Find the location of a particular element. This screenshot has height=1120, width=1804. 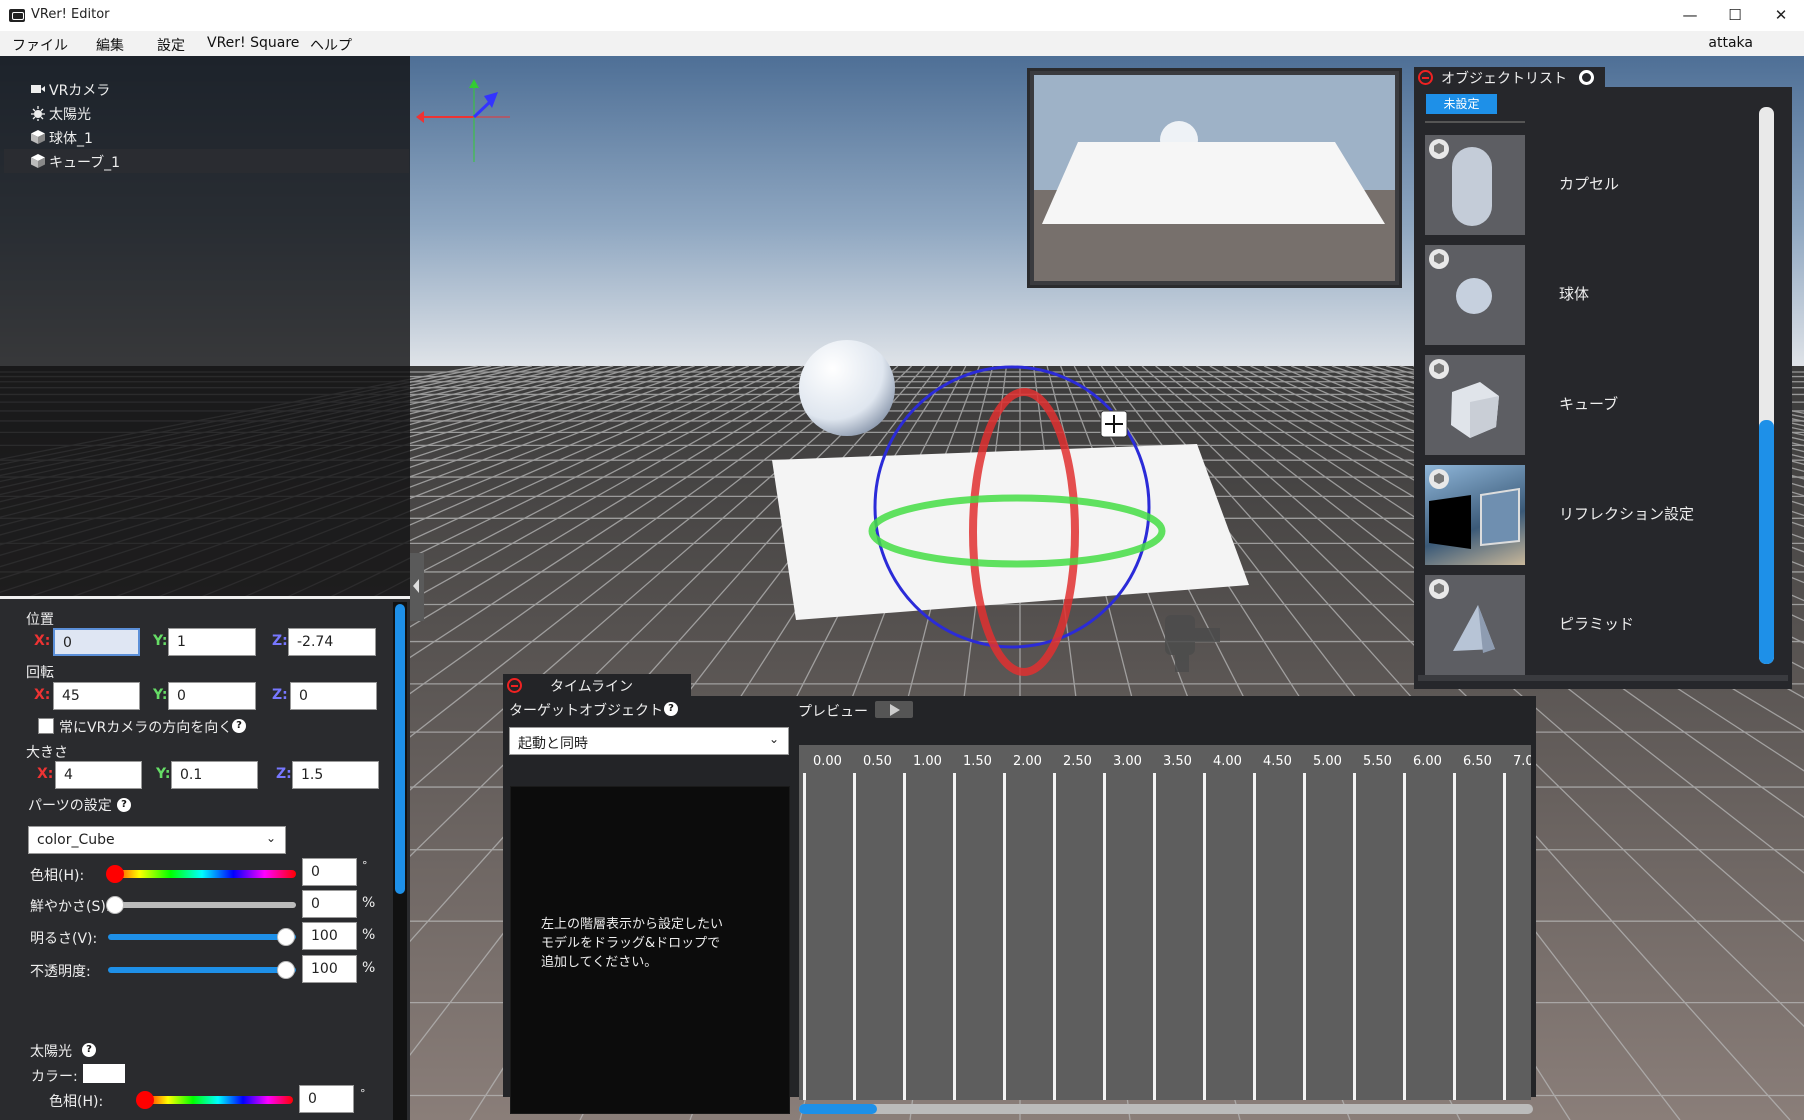

close-button: ✕ is located at coordinates (1781, 15).